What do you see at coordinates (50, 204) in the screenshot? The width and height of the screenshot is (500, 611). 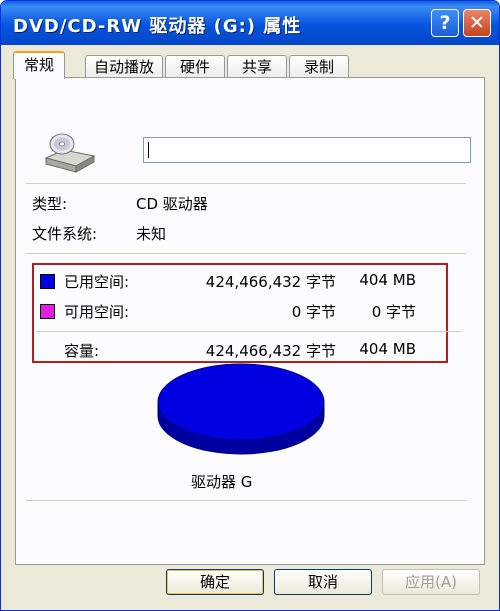 I see `type-label: 类型:` at bounding box center [50, 204].